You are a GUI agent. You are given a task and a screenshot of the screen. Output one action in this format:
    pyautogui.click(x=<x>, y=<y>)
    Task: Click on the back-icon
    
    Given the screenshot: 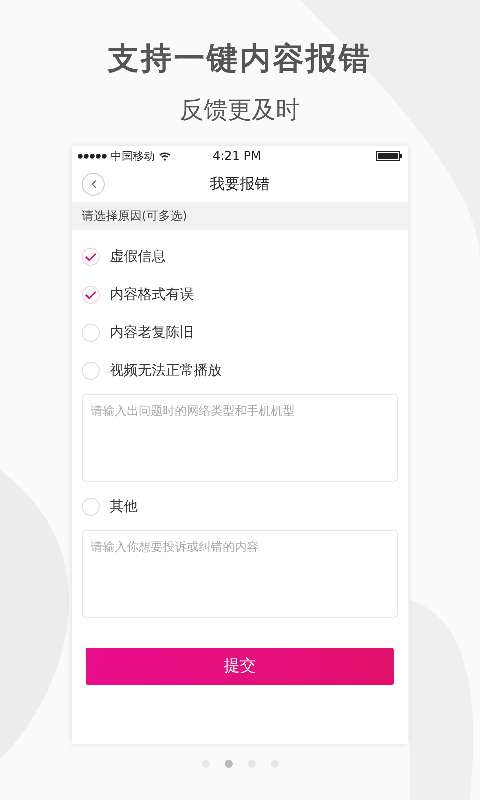 What is the action you would take?
    pyautogui.click(x=93, y=184)
    